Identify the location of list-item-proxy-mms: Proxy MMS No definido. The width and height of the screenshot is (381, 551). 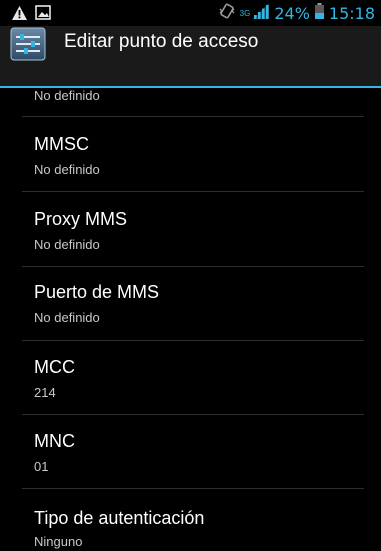
(193, 229).